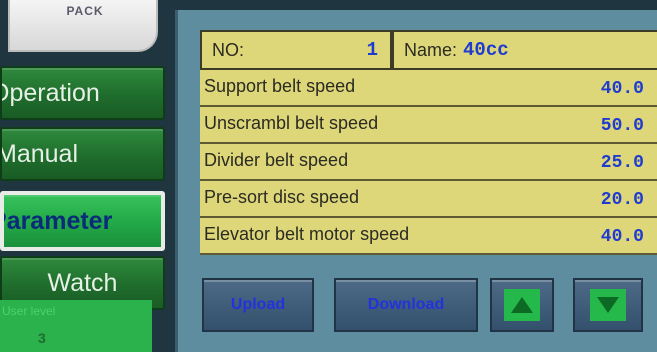 This screenshot has height=352, width=657. Describe the element at coordinates (39, 153) in the screenshot. I see `nav-manual-label: Manual` at that location.